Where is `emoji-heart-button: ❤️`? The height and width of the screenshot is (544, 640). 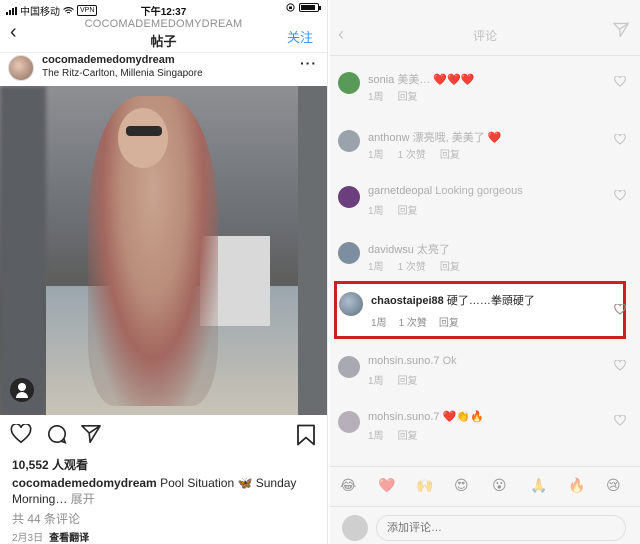 emoji-heart-button: ❤️ is located at coordinates (386, 485).